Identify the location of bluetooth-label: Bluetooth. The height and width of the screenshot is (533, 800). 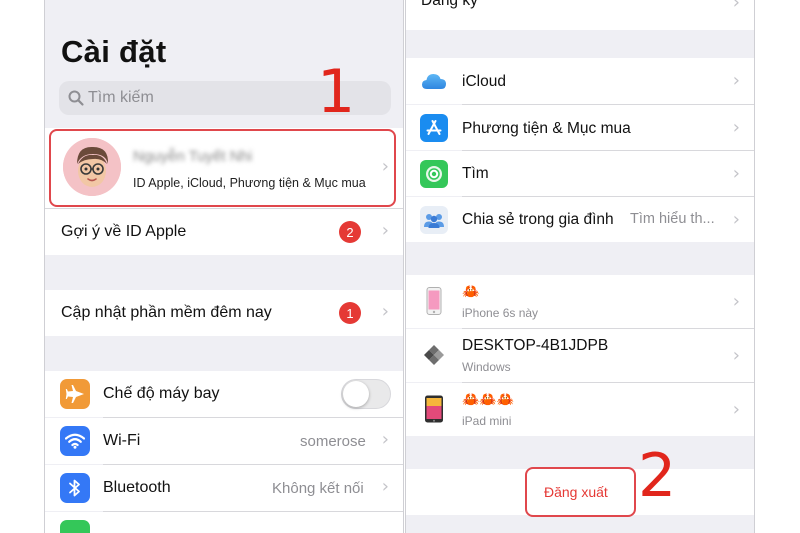
(137, 487).